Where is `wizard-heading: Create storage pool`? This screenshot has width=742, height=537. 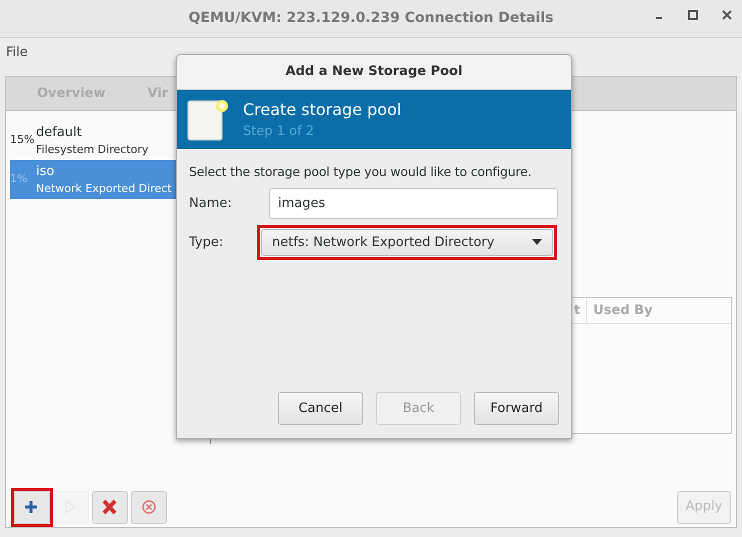
wizard-heading: Create storage pool is located at coordinates (322, 109).